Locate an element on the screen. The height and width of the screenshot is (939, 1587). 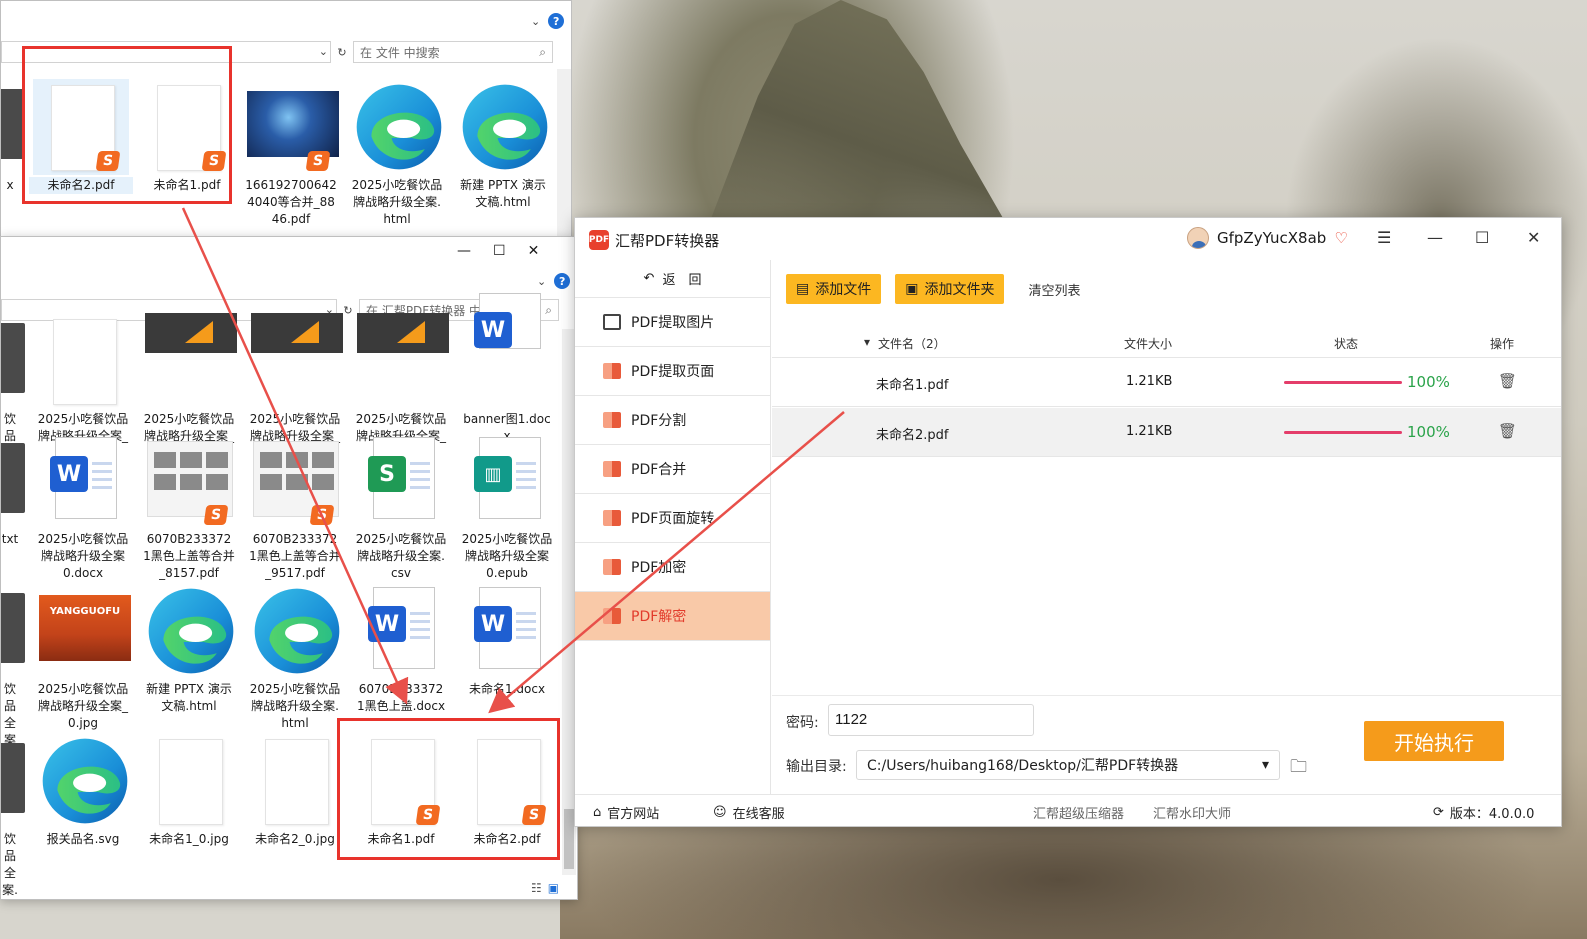
file-name: 2025小吃餐饮品牌战略升级全案.csv is located at coordinates (401, 556).